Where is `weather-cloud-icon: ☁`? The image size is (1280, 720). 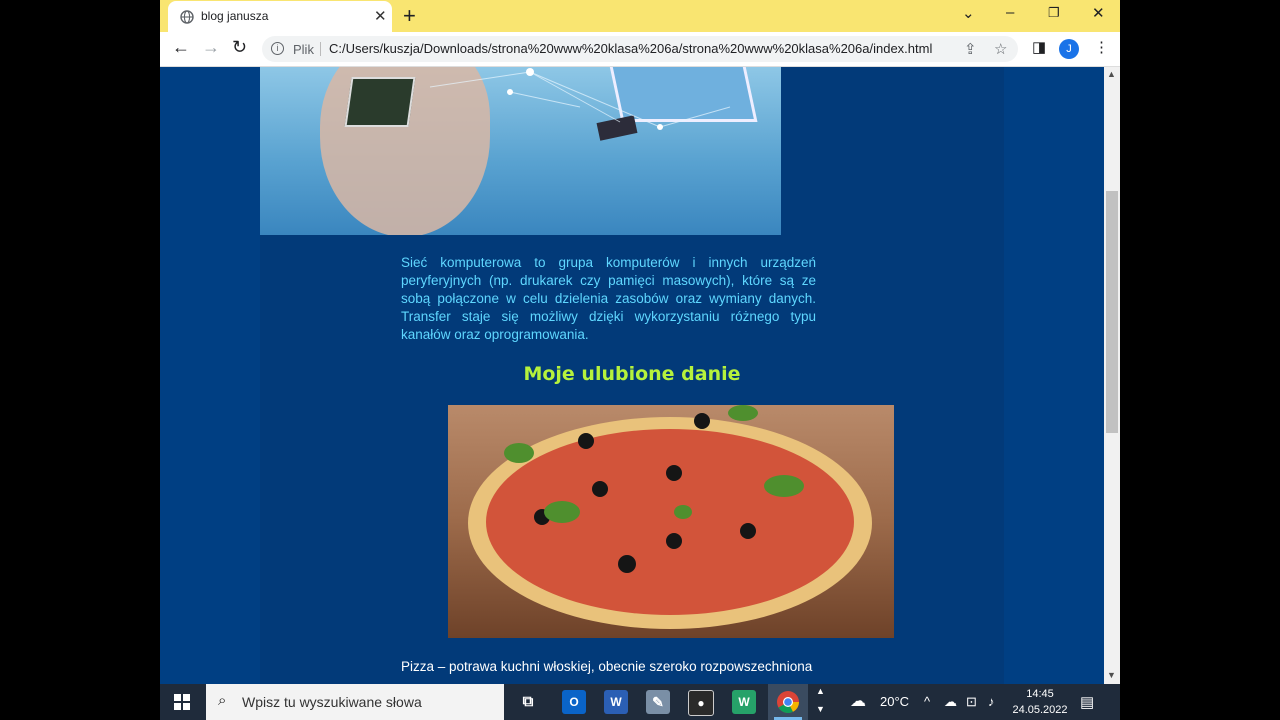
weather-cloud-icon: ☁ is located at coordinates (858, 701).